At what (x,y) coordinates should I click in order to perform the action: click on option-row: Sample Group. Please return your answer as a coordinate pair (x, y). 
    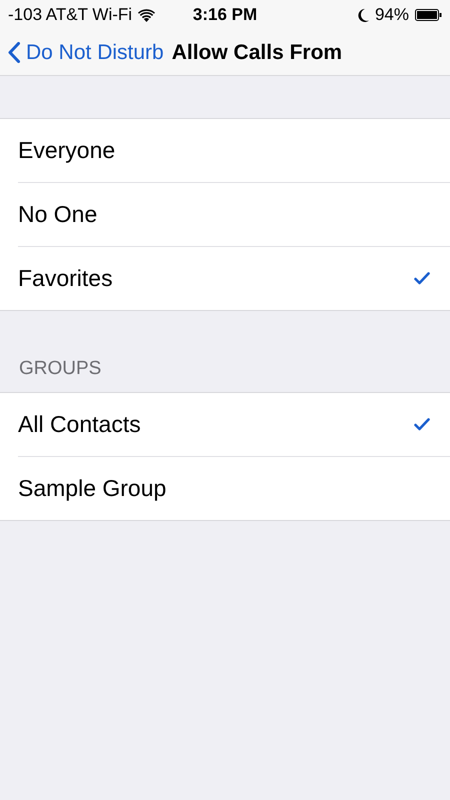
    Looking at the image, I should click on (234, 488).